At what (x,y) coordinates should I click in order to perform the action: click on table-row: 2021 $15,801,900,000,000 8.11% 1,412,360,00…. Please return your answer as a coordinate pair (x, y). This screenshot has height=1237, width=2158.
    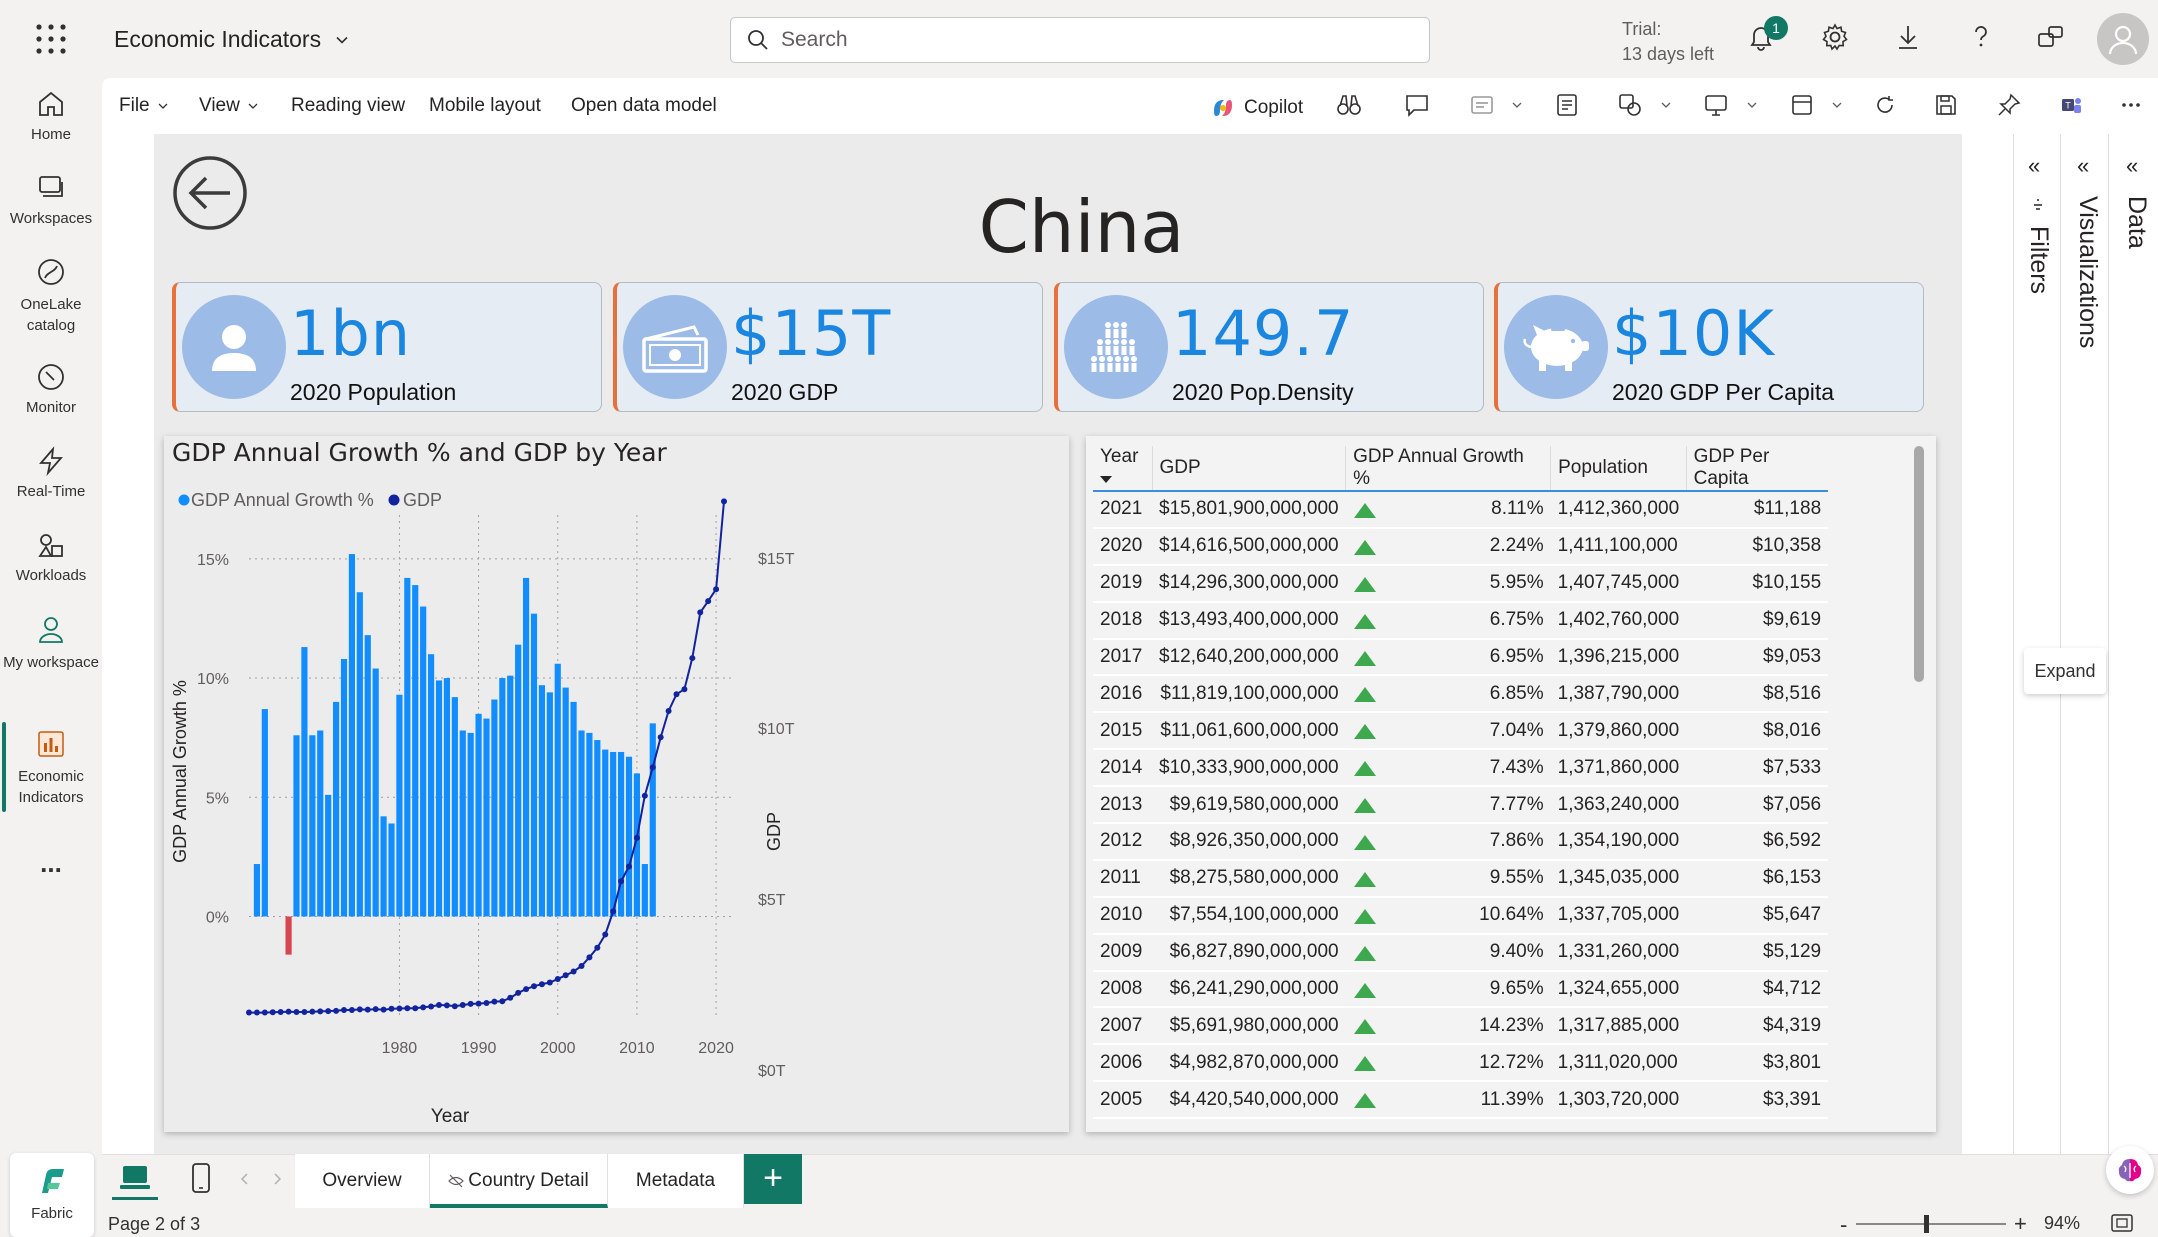
    Looking at the image, I should click on (1461, 510).